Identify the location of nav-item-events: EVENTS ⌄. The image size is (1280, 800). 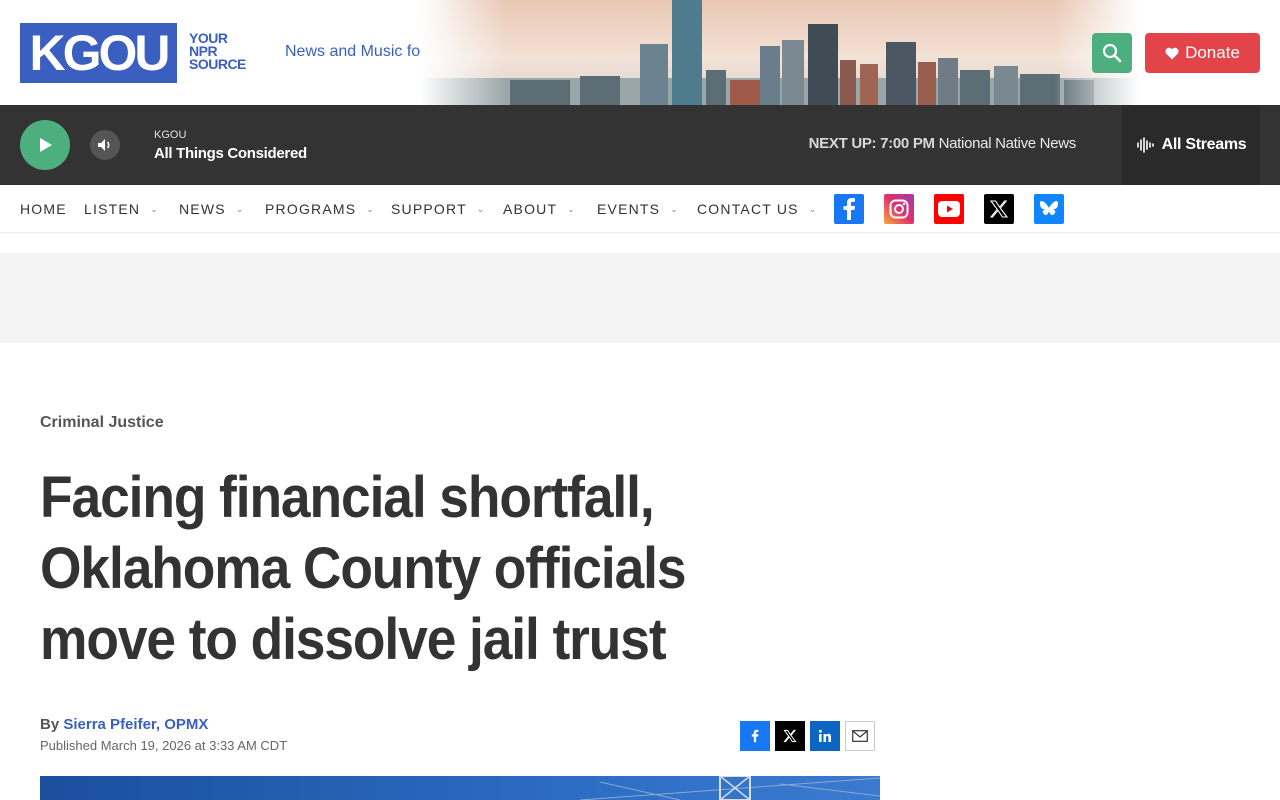
(638, 209).